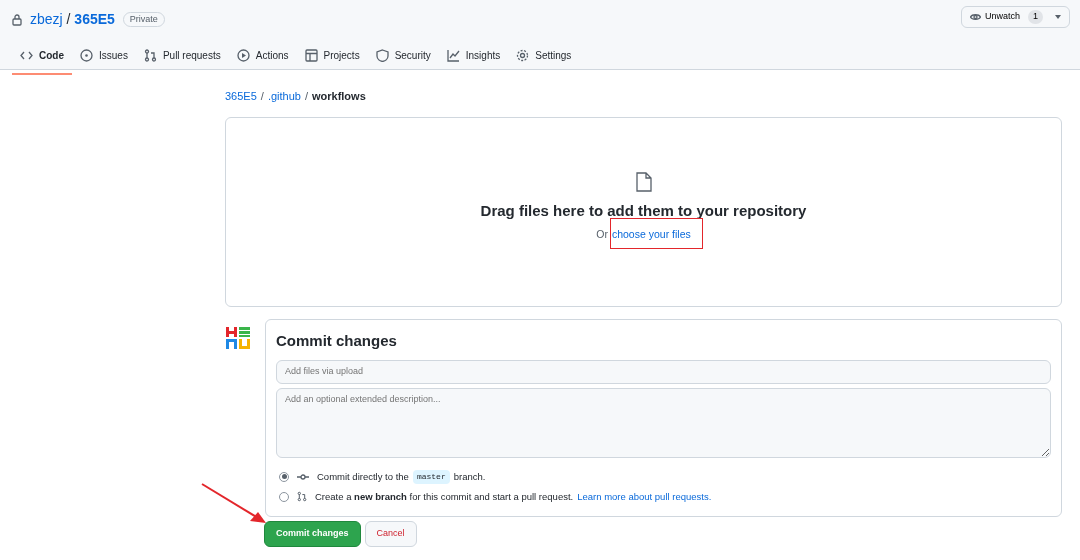 The width and height of the screenshot is (1080, 560). I want to click on breadcrumb-current: workflows, so click(338, 96).